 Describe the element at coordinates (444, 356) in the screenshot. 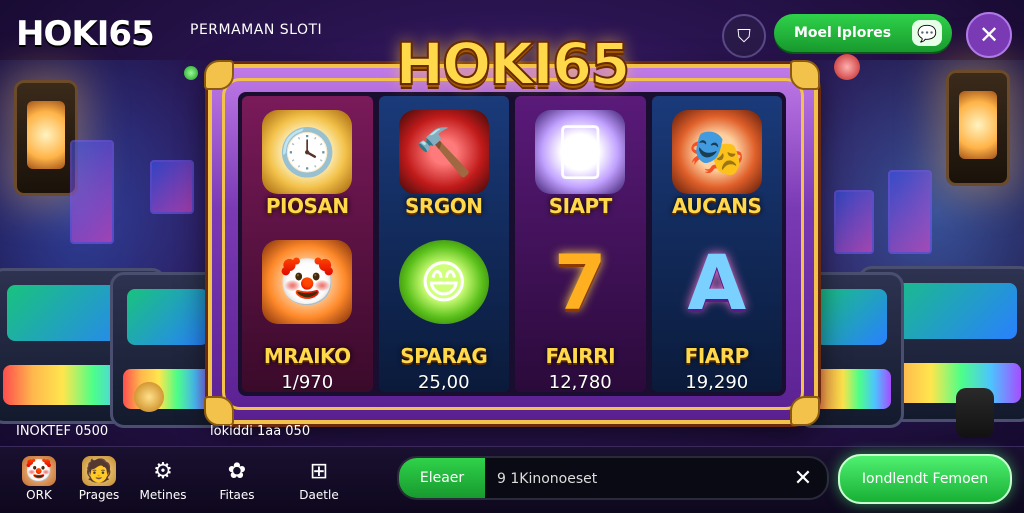

I see `reel-2-bottom-label: SPARAG` at that location.